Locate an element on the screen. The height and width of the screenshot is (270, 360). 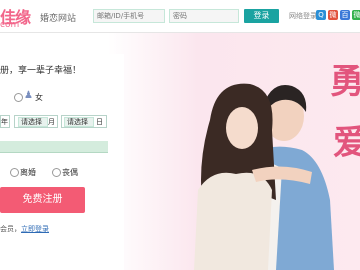
hero-tagline-2: 爱 is located at coordinates (346, 143).